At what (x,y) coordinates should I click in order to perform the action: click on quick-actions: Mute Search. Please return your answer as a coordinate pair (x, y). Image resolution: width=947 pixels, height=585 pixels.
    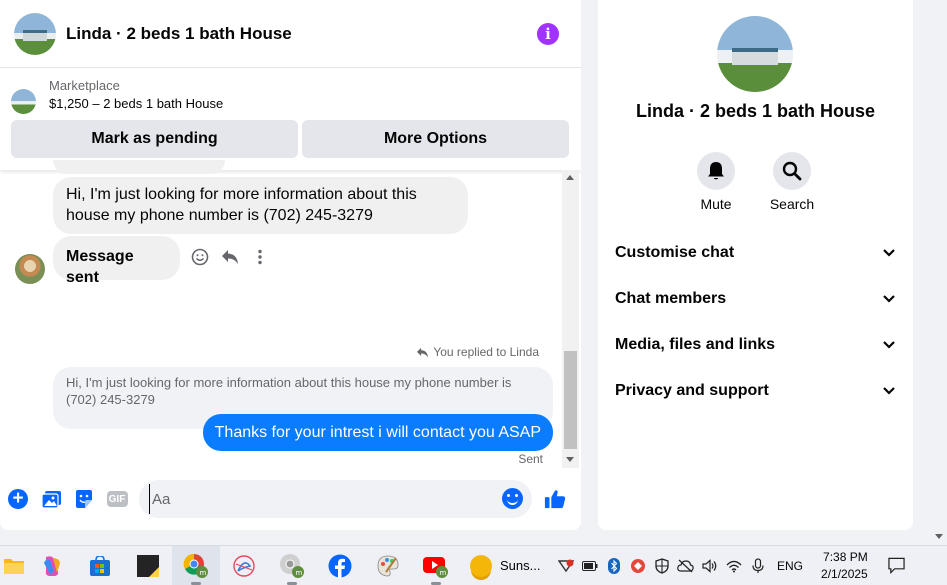
    Looking at the image, I should click on (755, 182).